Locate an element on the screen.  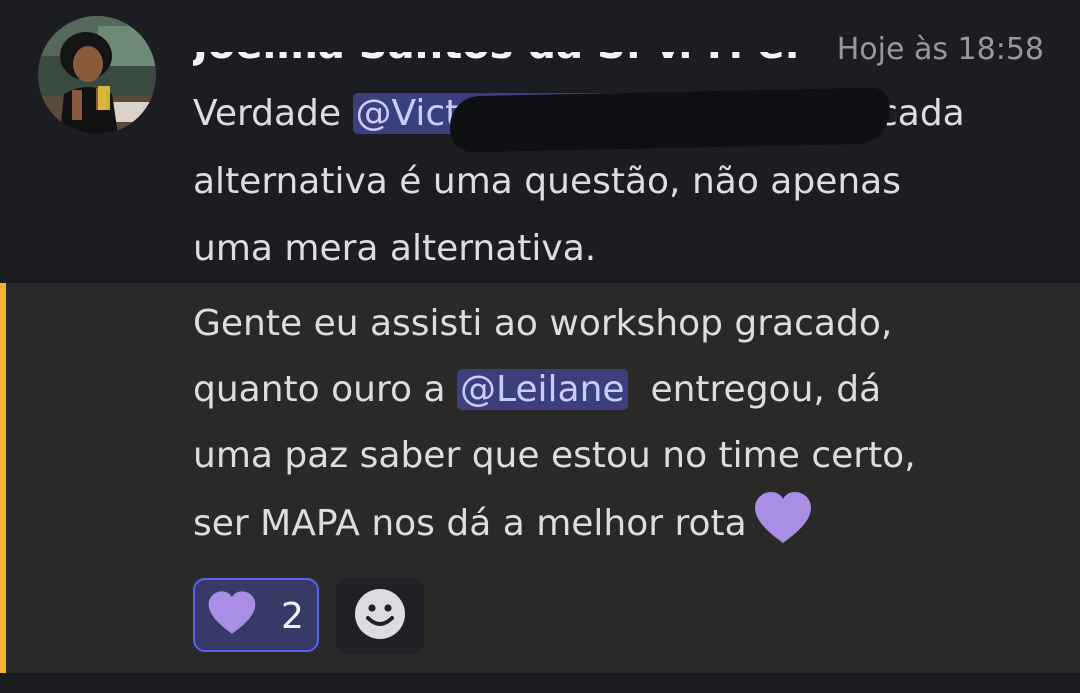
author-name-crop is located at coordinates (498, 37).